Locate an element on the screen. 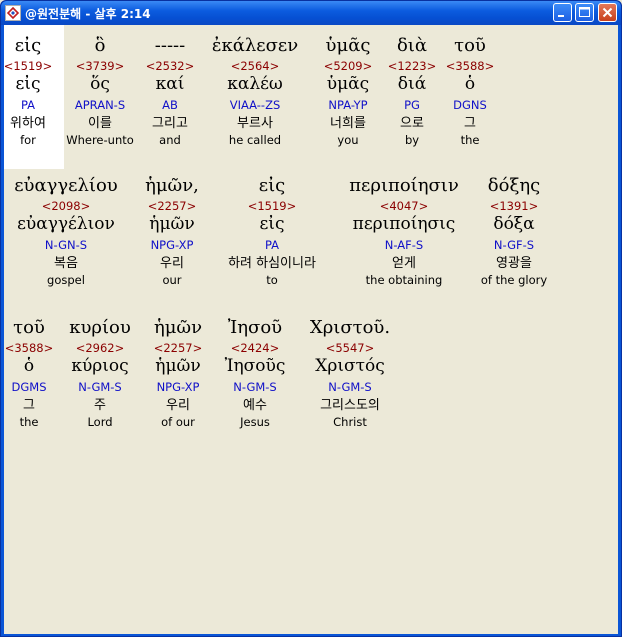 Image resolution: width=622 pixels, height=637 pixels. greek-word: περιποίησιν is located at coordinates (404, 185).